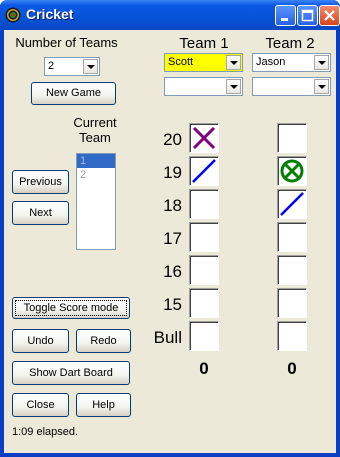 The height and width of the screenshot is (457, 340). Describe the element at coordinates (271, 62) in the screenshot. I see `team-2-player-1-value: Jason` at that location.